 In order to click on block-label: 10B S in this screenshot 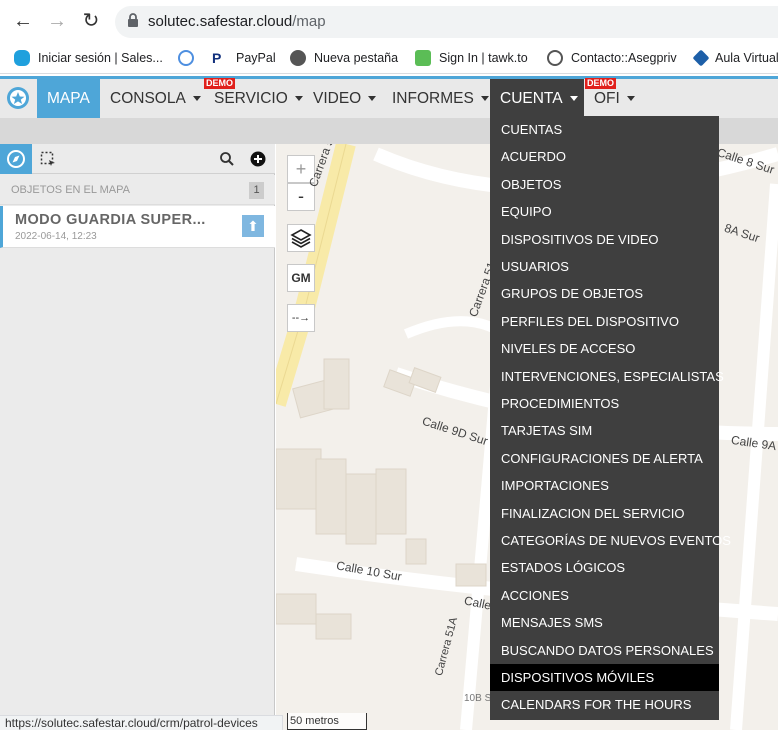, I will do `click(478, 698)`.